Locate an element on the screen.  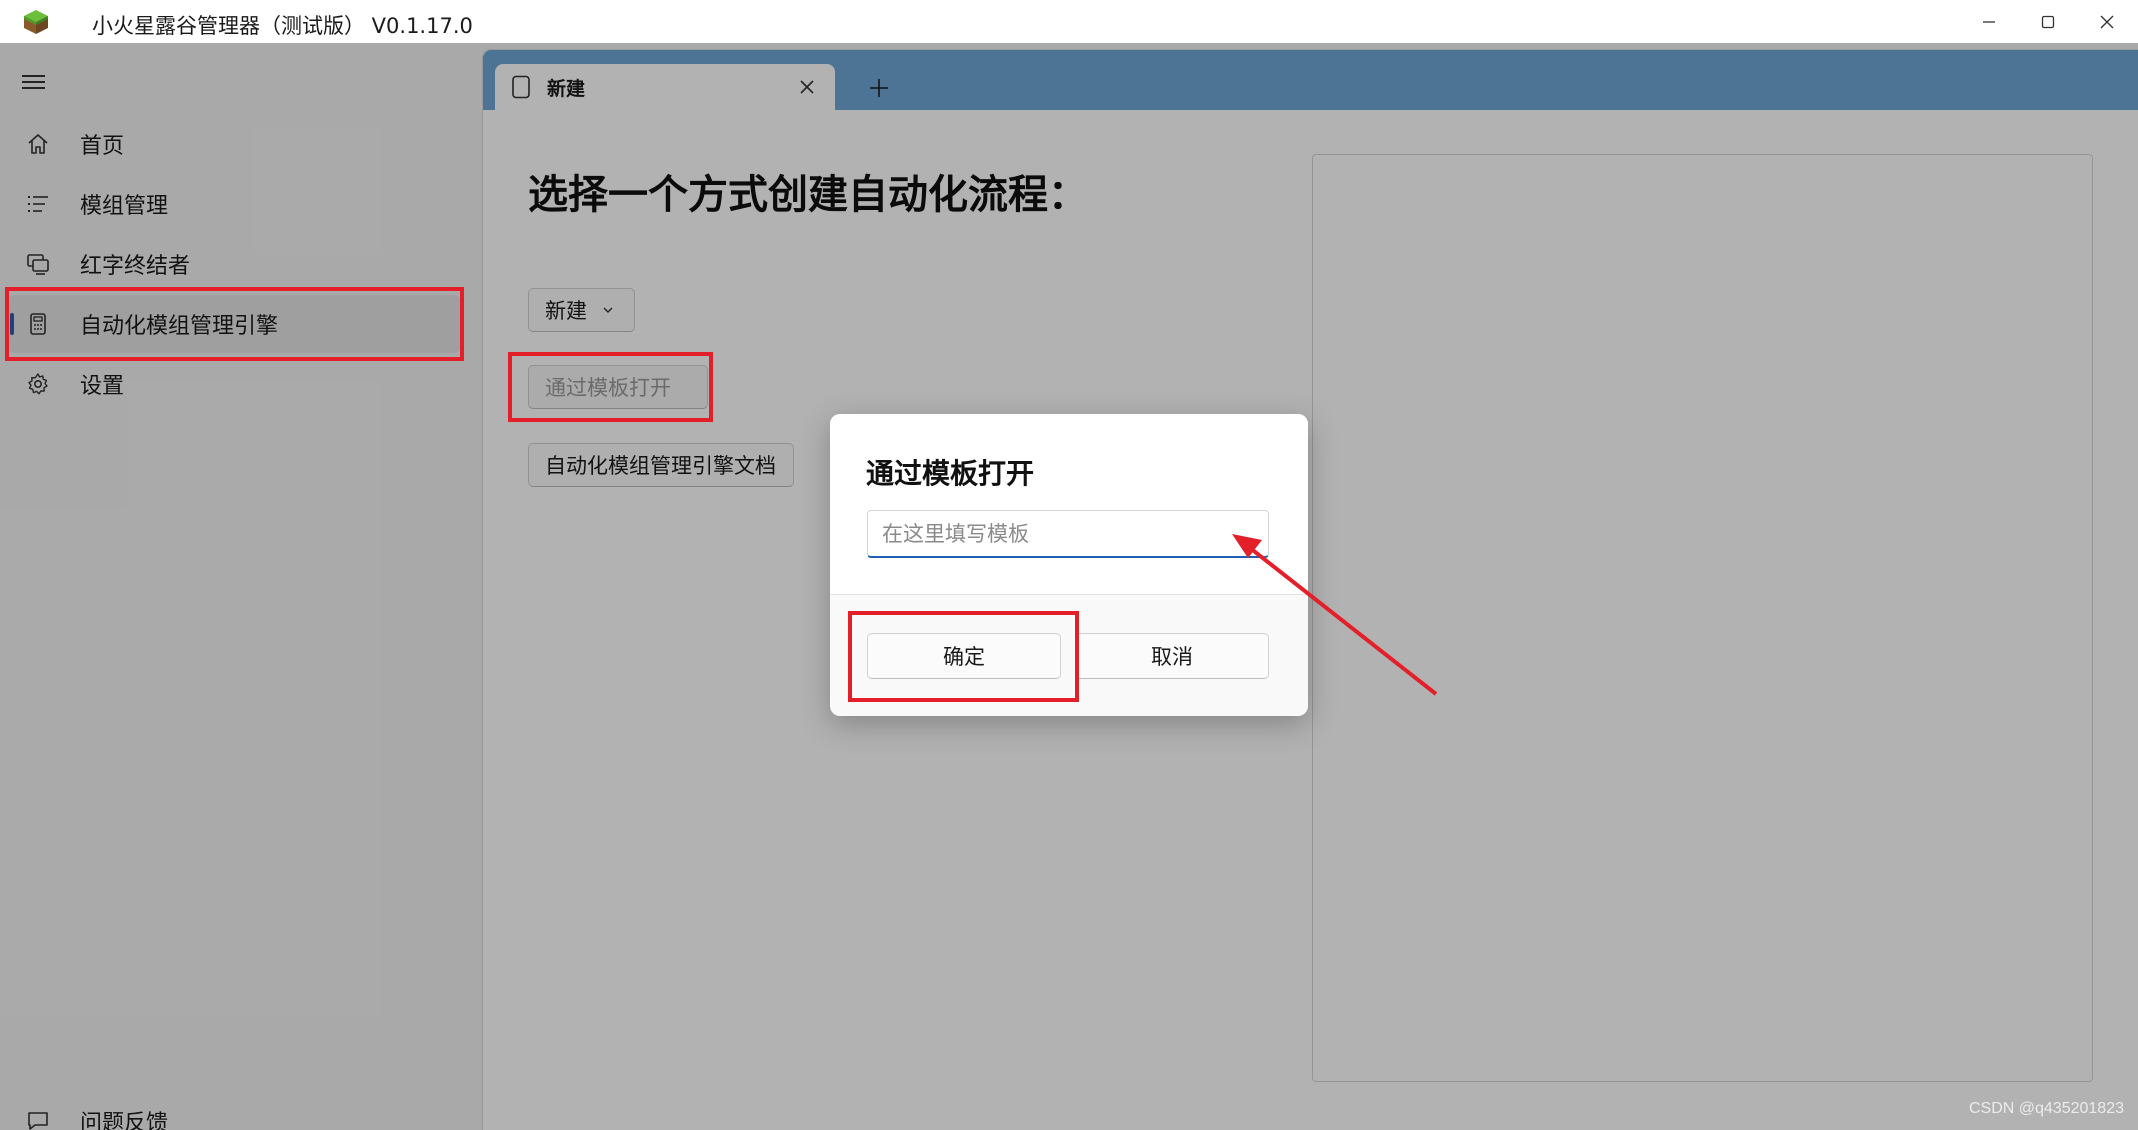
annotation-box-confirm is located at coordinates (963, 656).